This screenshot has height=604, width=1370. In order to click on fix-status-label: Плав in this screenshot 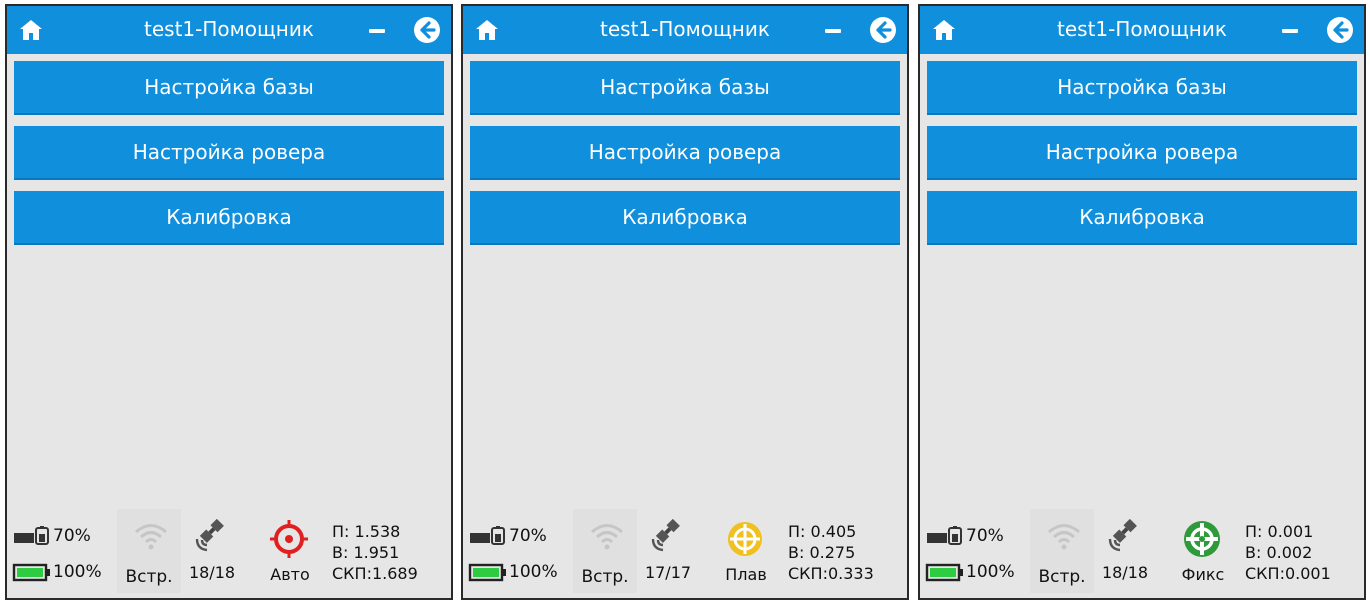, I will do `click(746, 574)`.